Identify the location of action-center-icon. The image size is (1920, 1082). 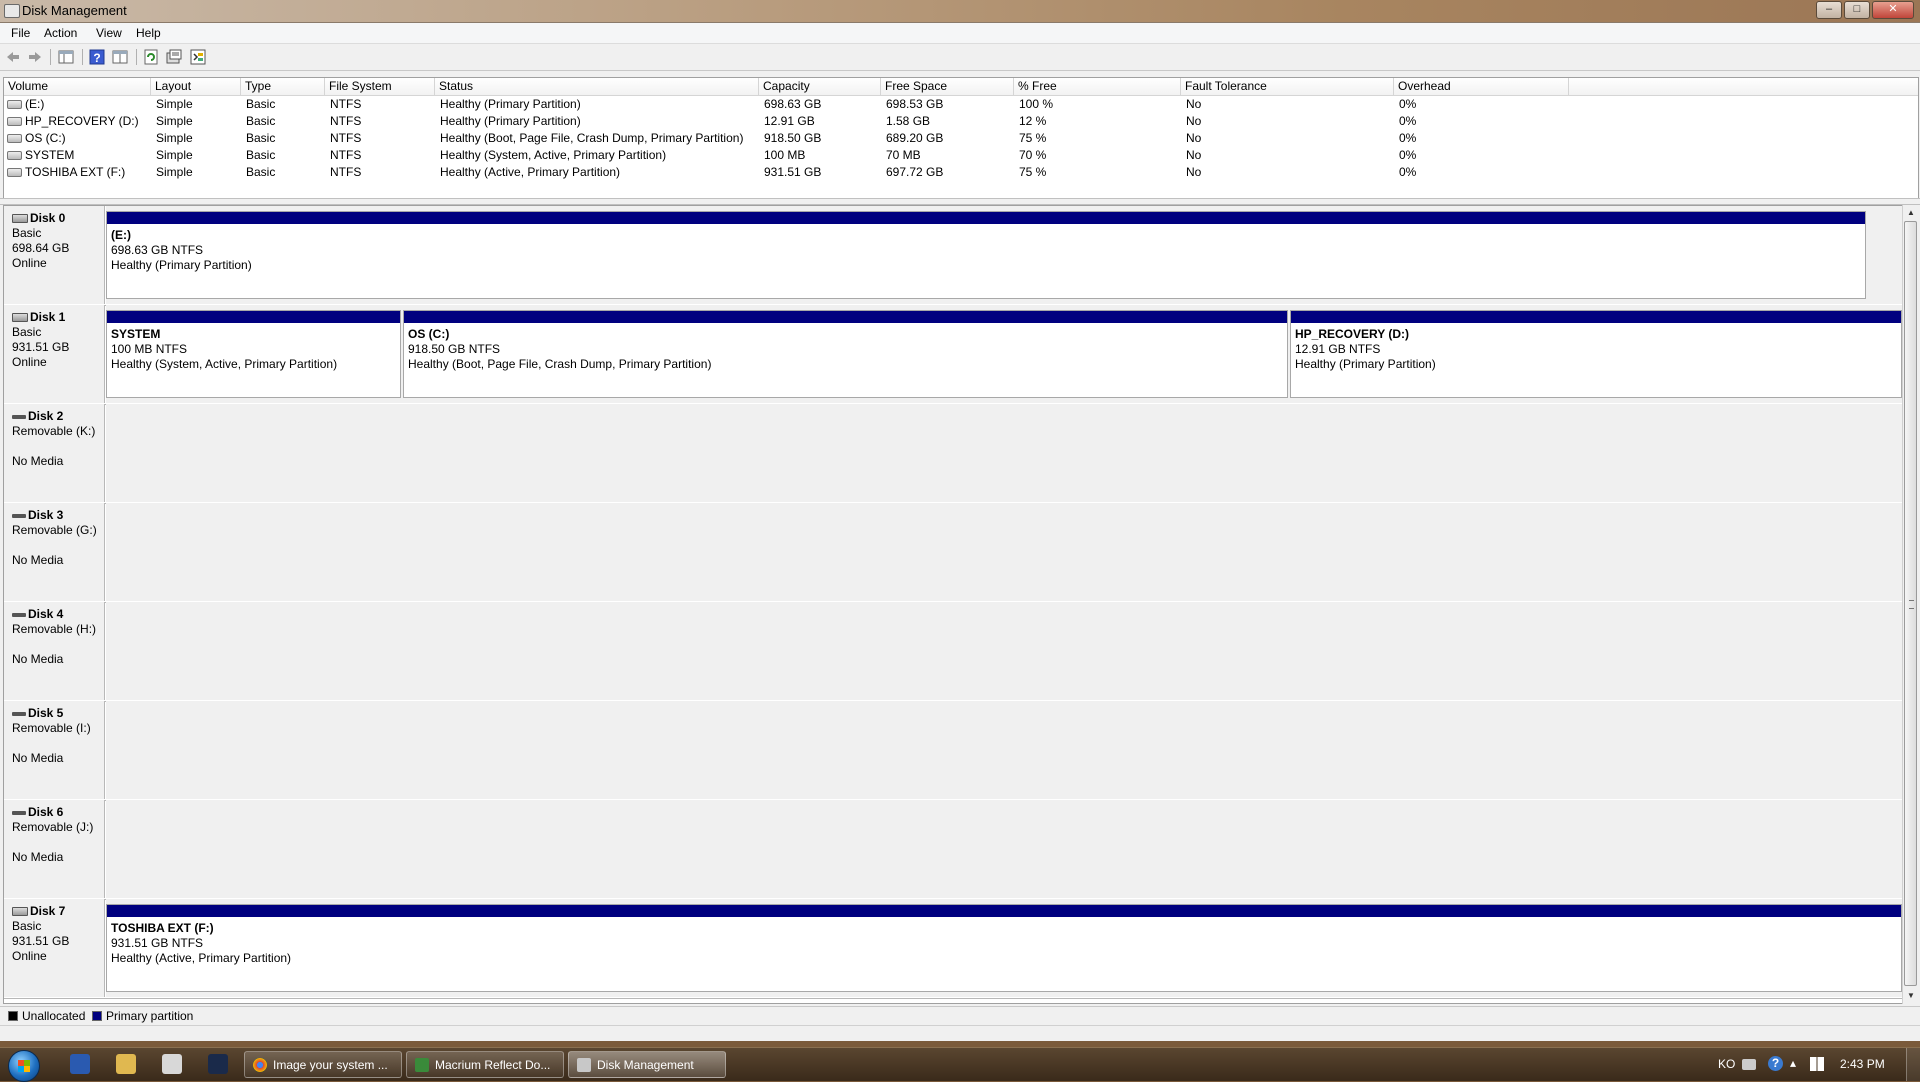
(1817, 1064).